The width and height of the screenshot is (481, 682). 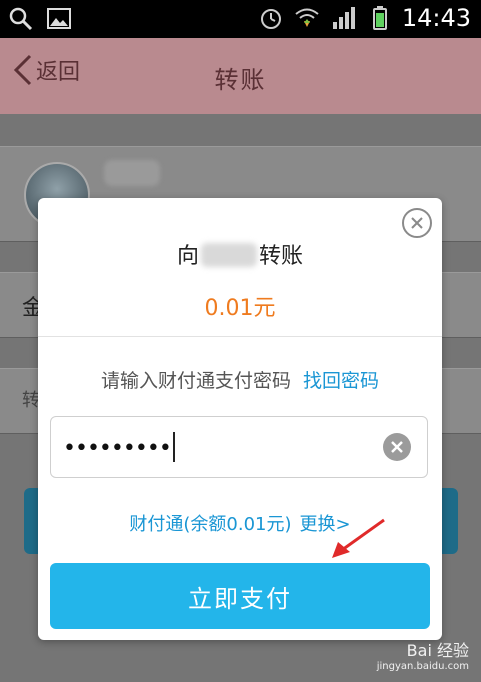 I want to click on status-bar-right: 14:43, so click(x=364, y=18).